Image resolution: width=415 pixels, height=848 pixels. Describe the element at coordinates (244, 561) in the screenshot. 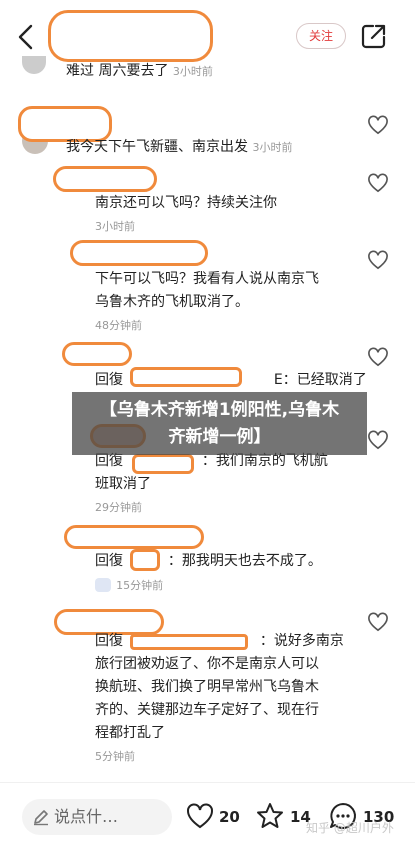

I see `comment-text: ：那我明天也去不成了。` at that location.